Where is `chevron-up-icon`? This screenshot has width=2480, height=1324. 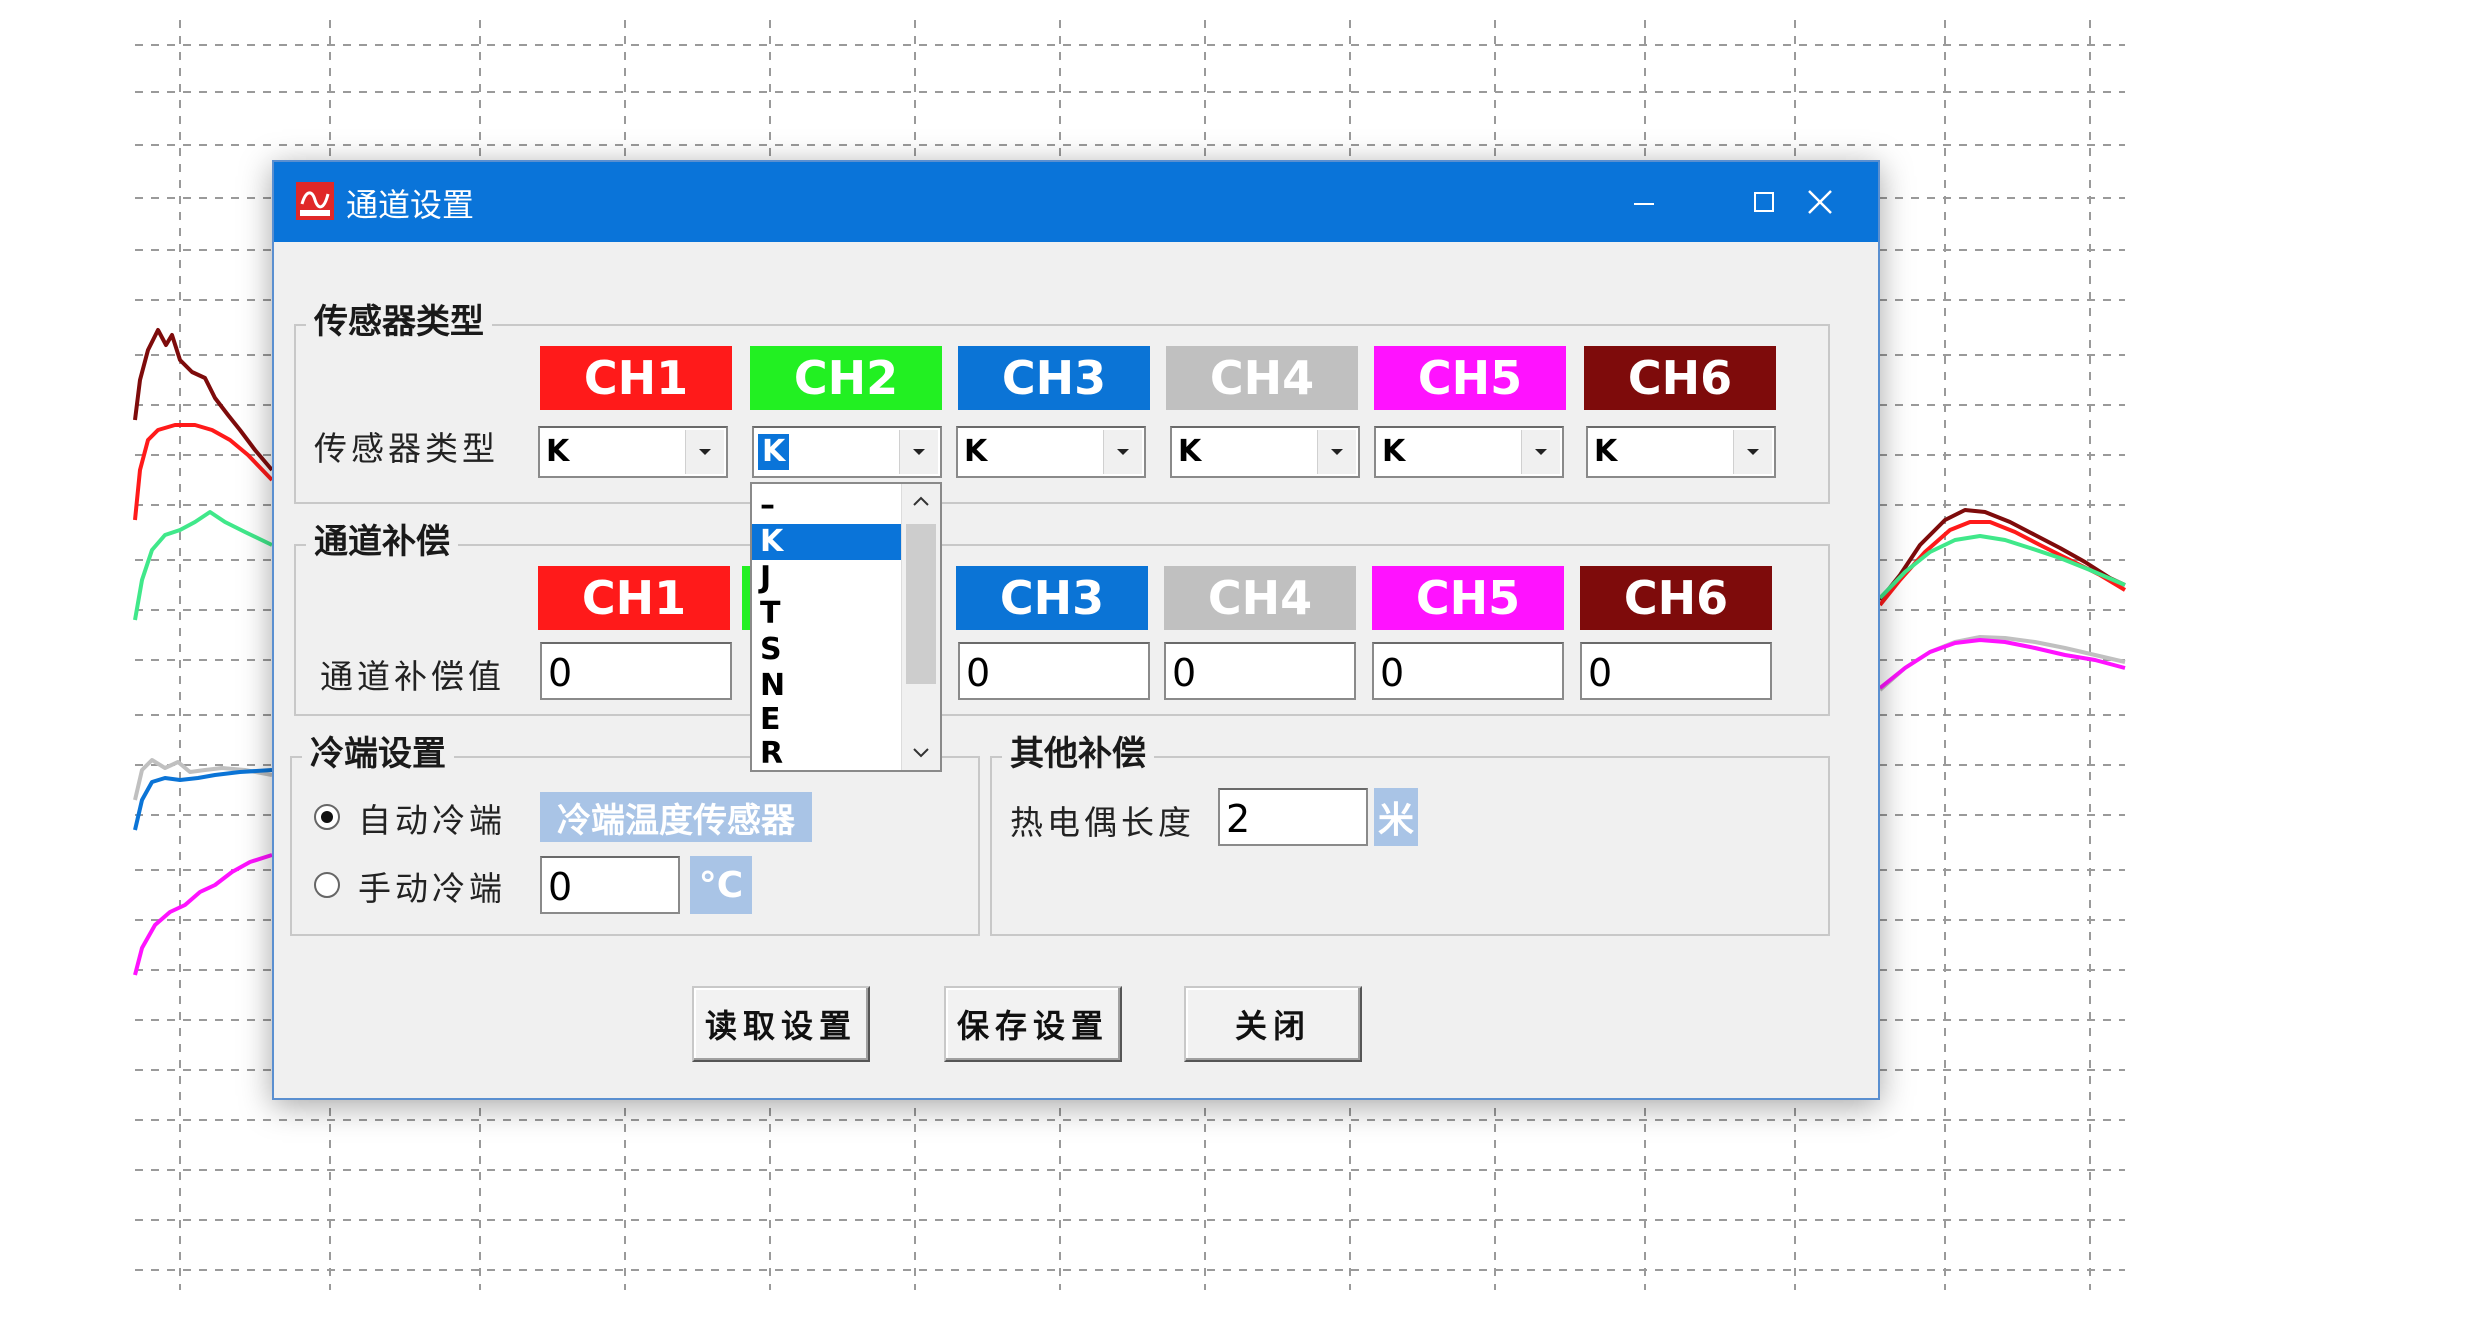
chevron-up-icon is located at coordinates (921, 501).